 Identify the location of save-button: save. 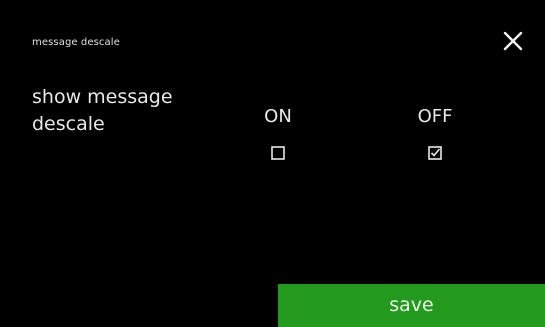
(411, 305).